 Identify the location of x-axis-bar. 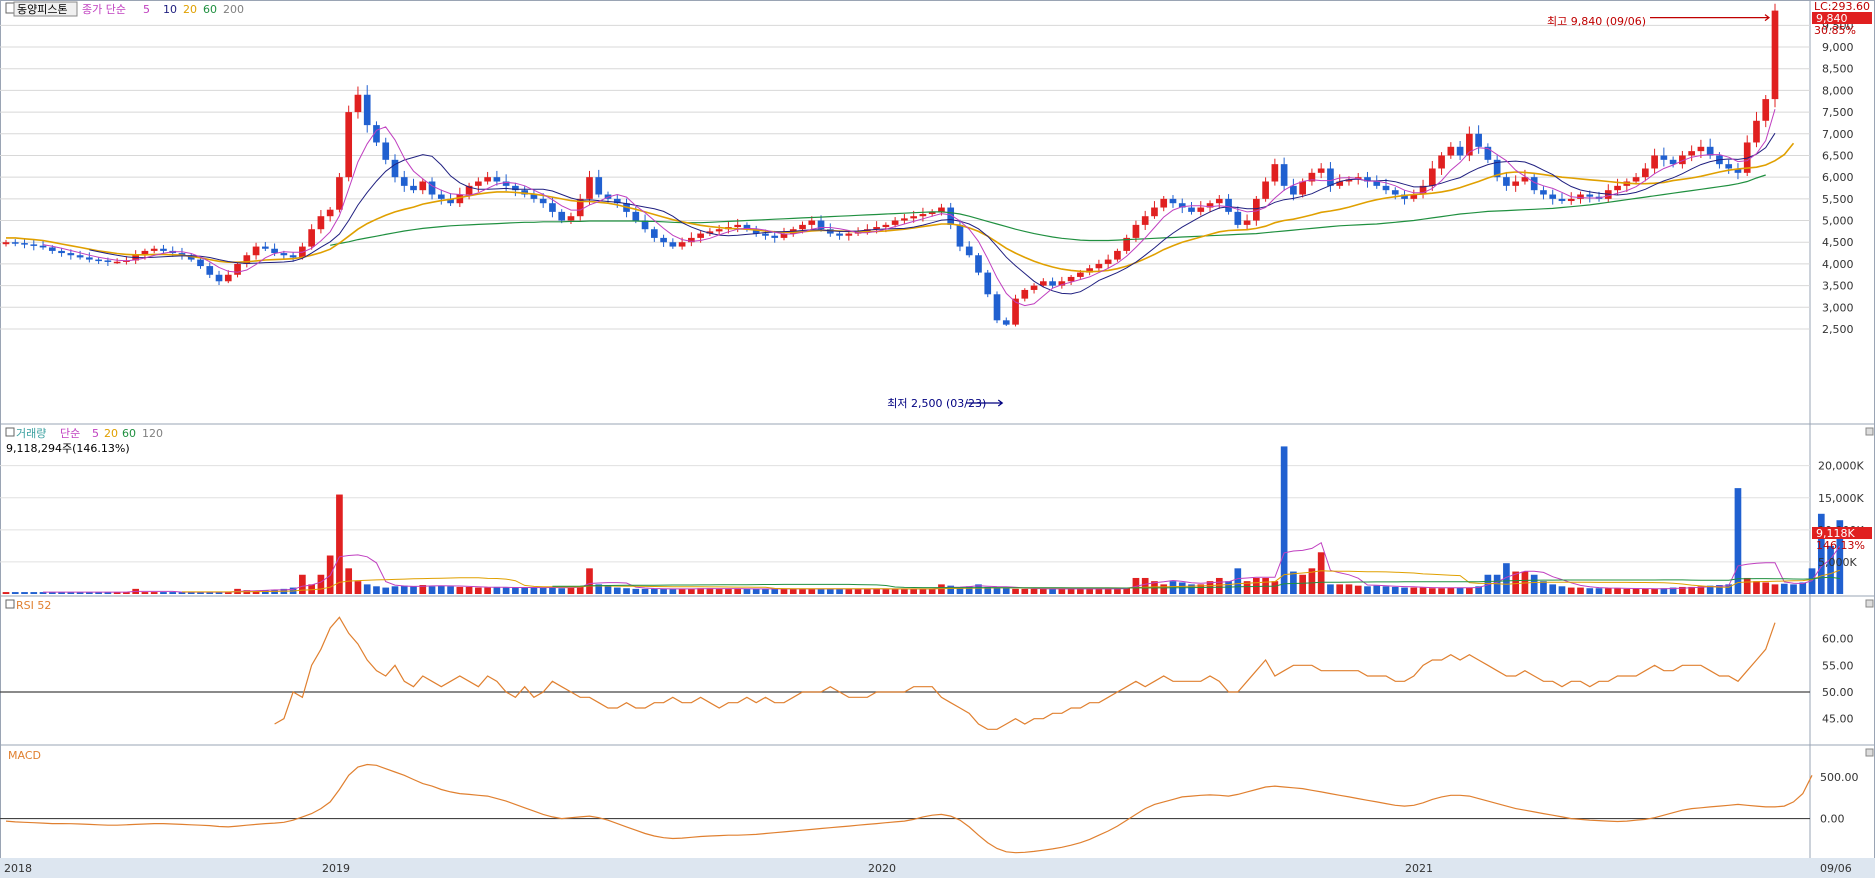
(937, 868).